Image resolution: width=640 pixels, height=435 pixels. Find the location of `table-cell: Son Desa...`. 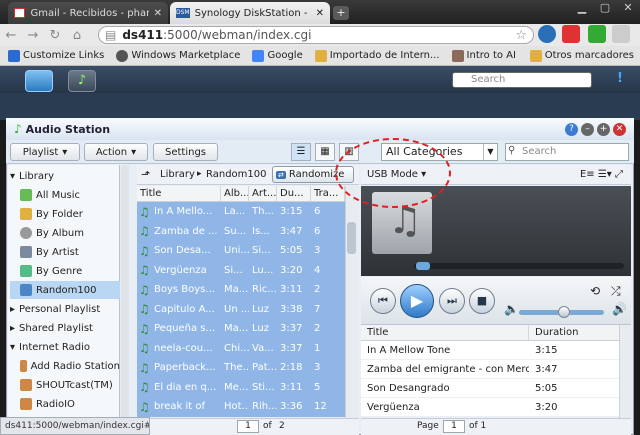

table-cell: Son Desa... is located at coordinates (182, 251).